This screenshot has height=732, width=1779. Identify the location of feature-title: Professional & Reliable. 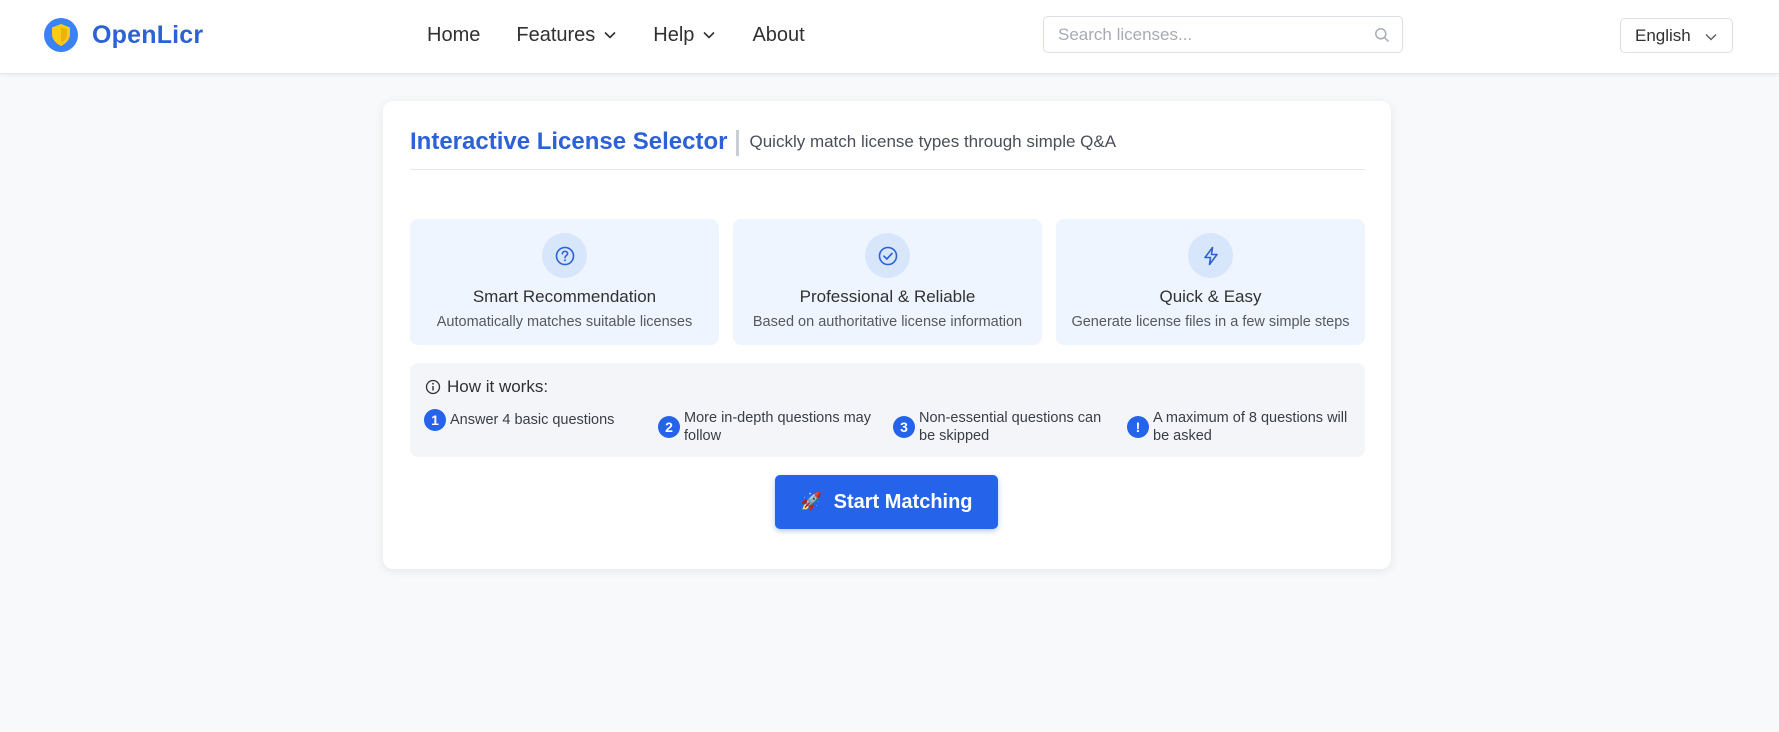
(887, 296).